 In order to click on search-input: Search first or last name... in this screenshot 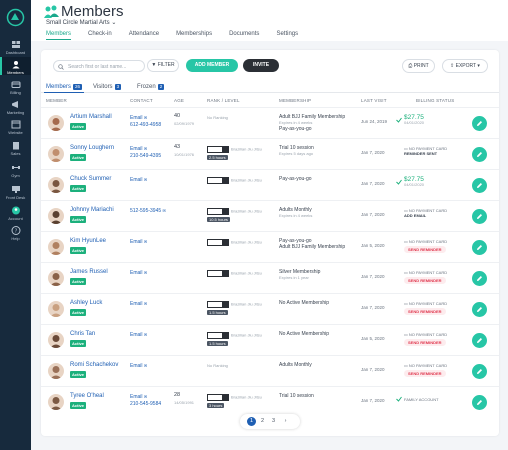, I will do `click(99, 66)`.